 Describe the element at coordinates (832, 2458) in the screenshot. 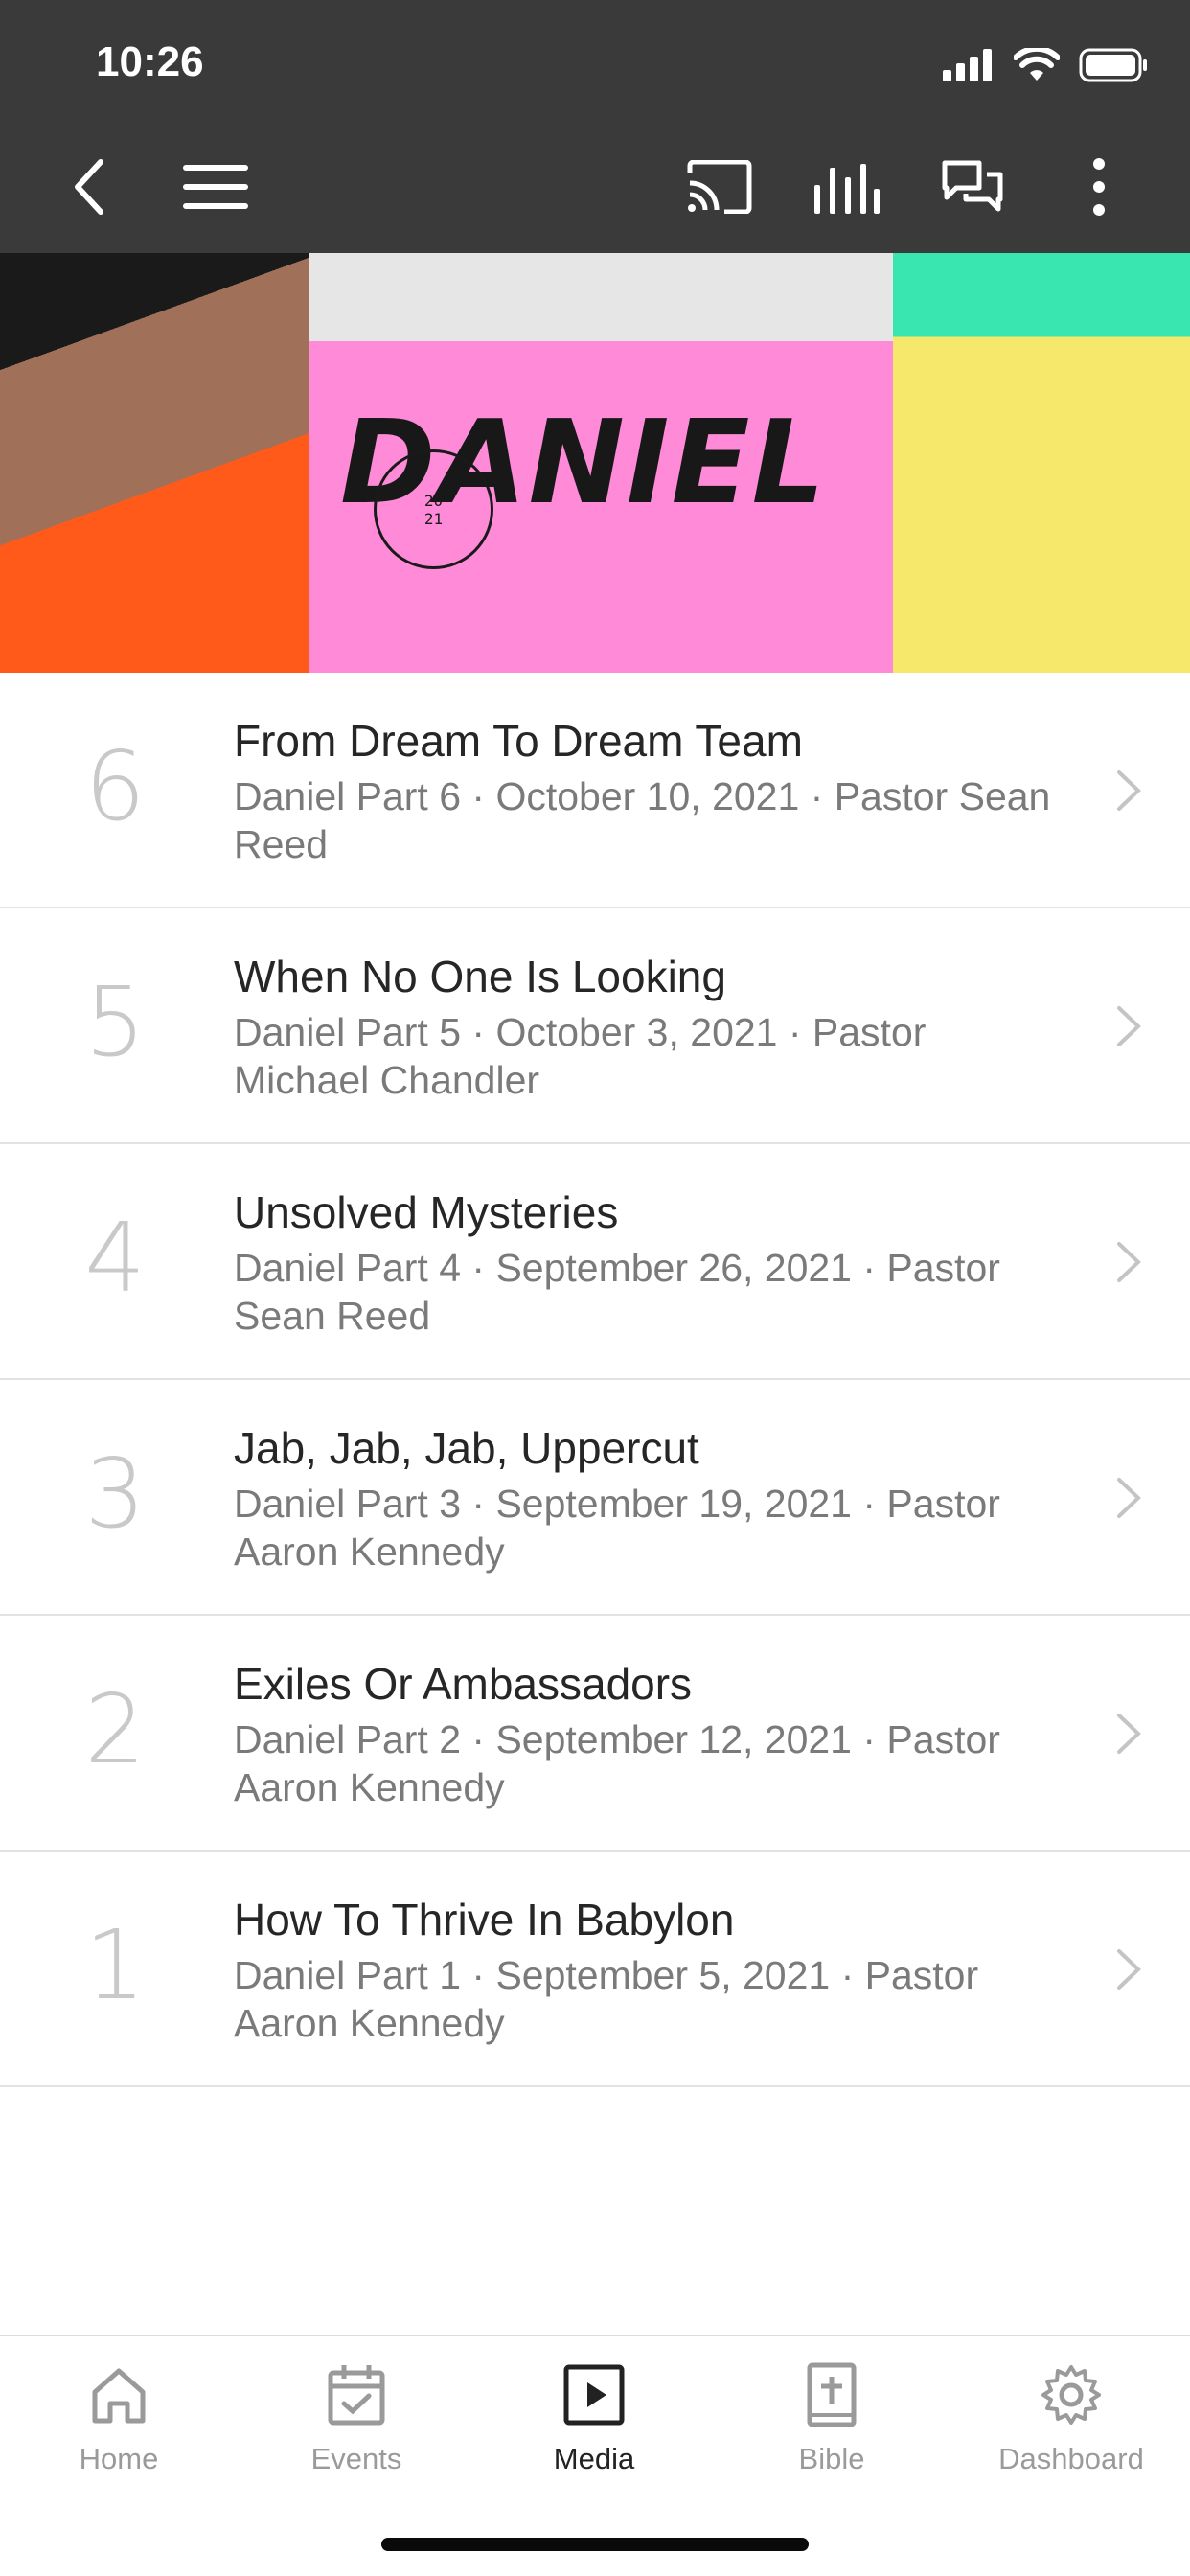

I see `tab-label: Bible` at that location.